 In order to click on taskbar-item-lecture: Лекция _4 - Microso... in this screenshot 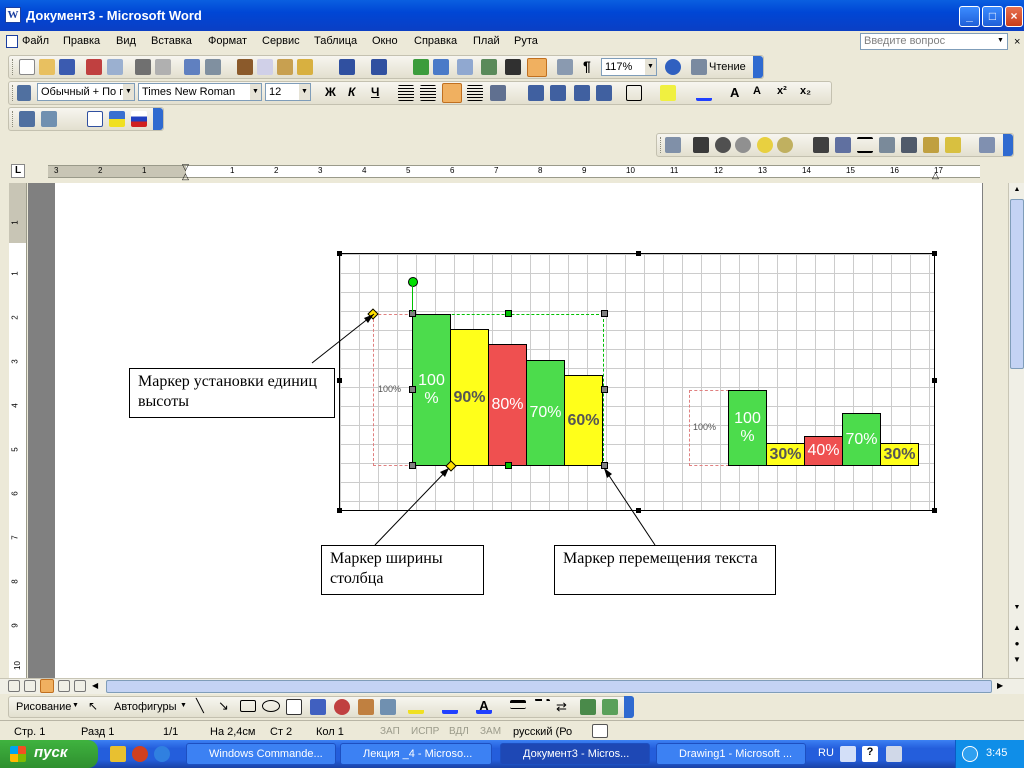, I will do `click(416, 754)`.